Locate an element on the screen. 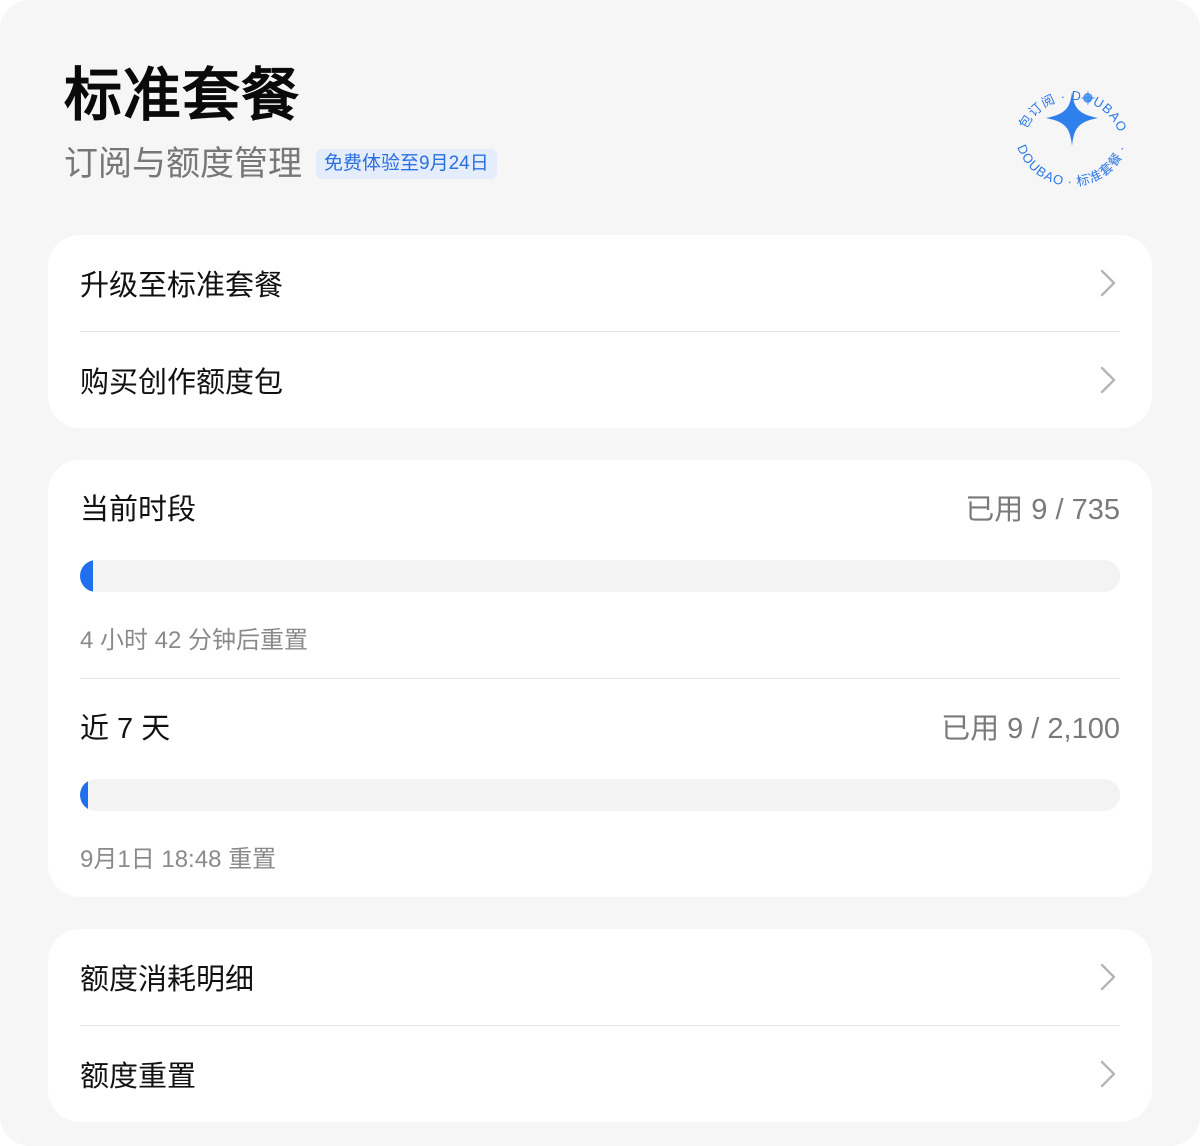 The height and width of the screenshot is (1146, 1200). last-7-days-label: 近 7 天 is located at coordinates (125, 729).